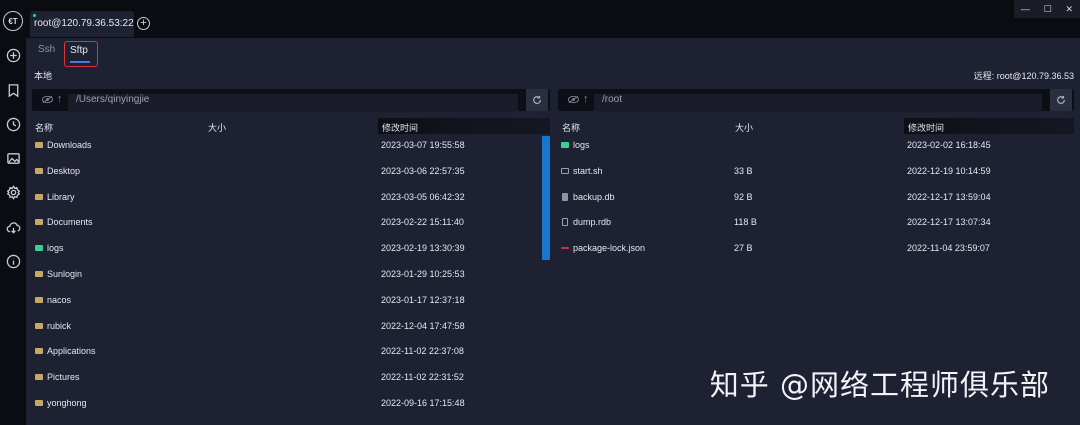 The image size is (1080, 425). I want to click on file-row: Pictures 2022-11-02 22:31:52, so click(285, 378).